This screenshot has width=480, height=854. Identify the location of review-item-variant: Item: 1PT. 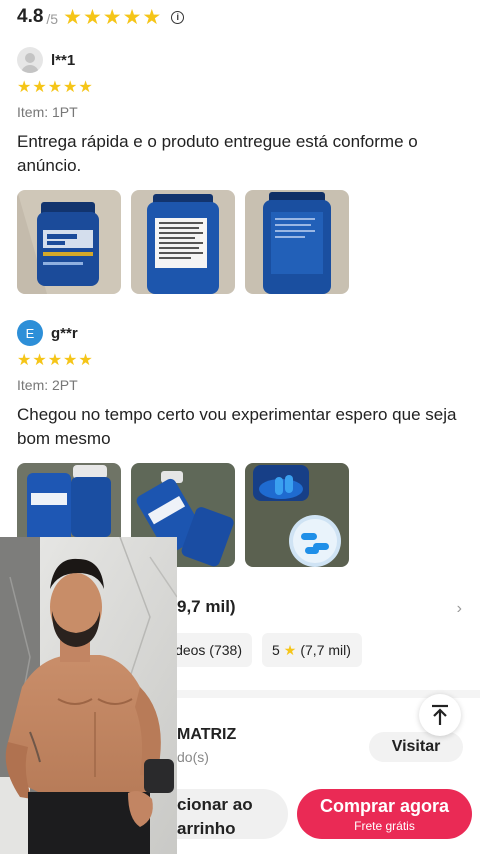
(47, 112).